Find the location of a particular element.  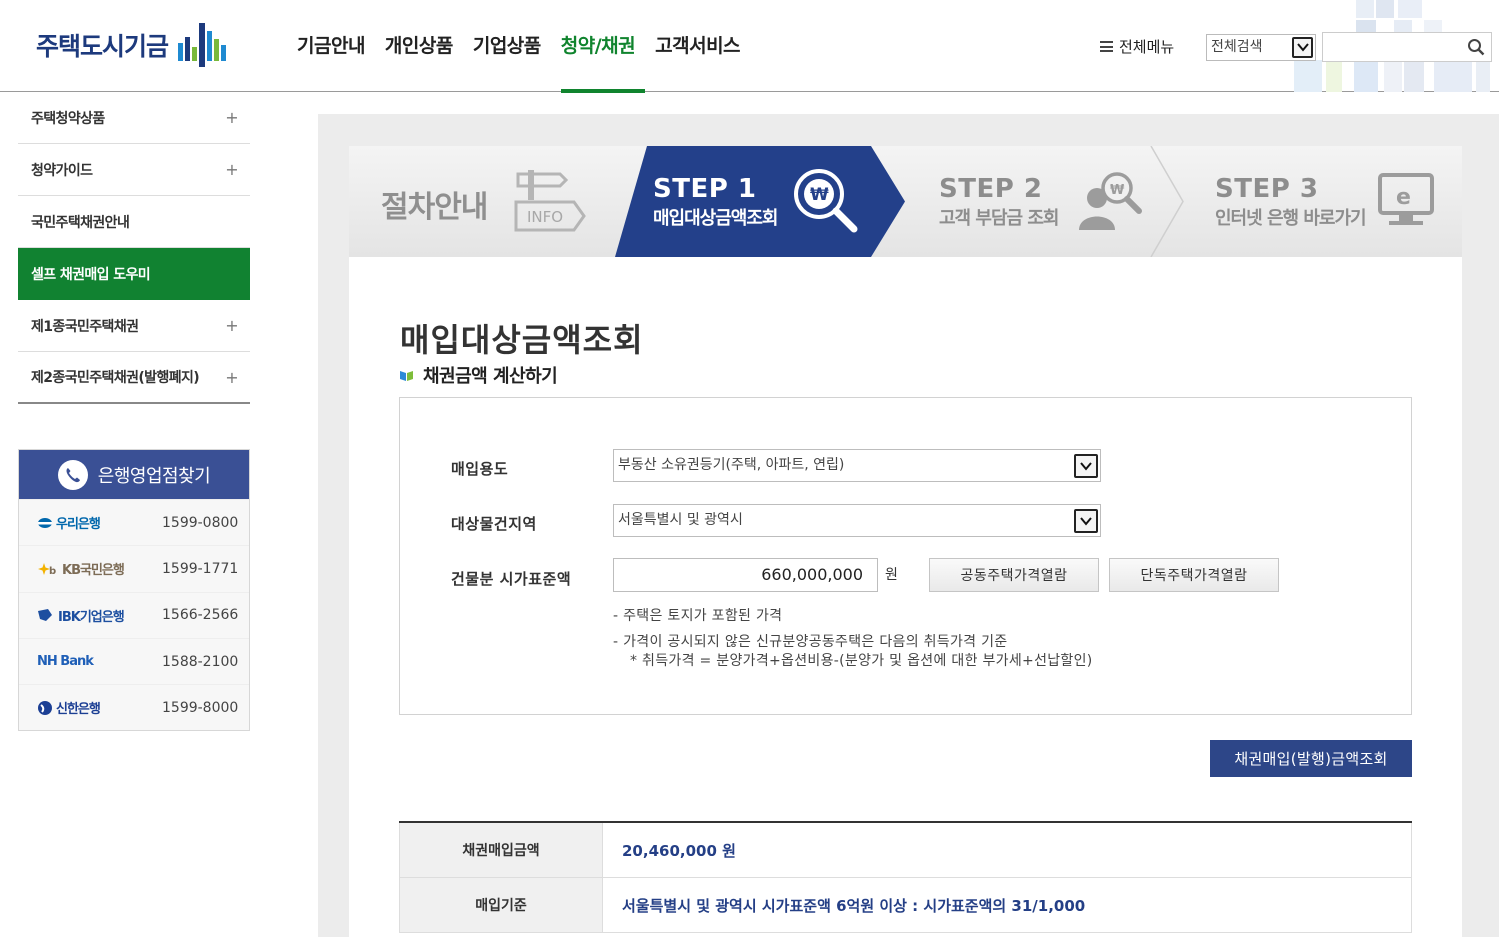

nav-personal-products: 개인상품 is located at coordinates (424, 46).